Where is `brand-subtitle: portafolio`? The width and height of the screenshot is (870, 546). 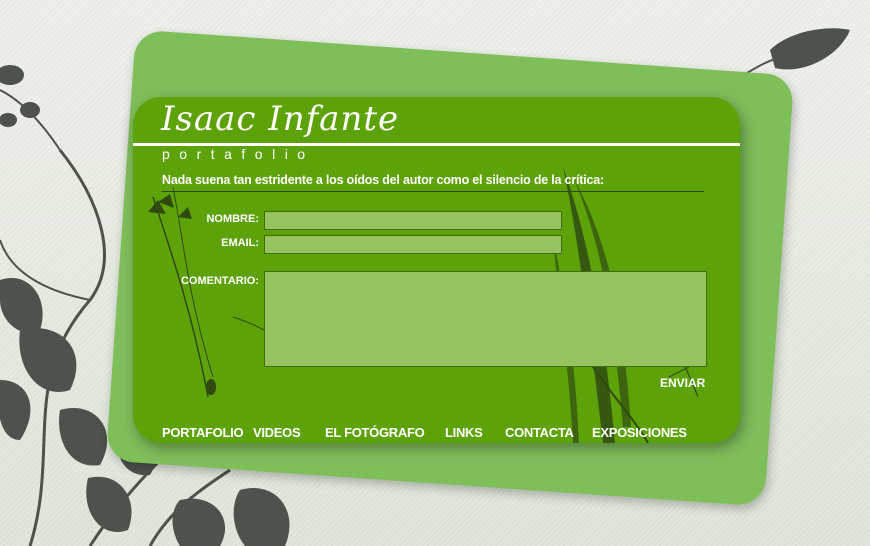 brand-subtitle: portafolio is located at coordinates (238, 154).